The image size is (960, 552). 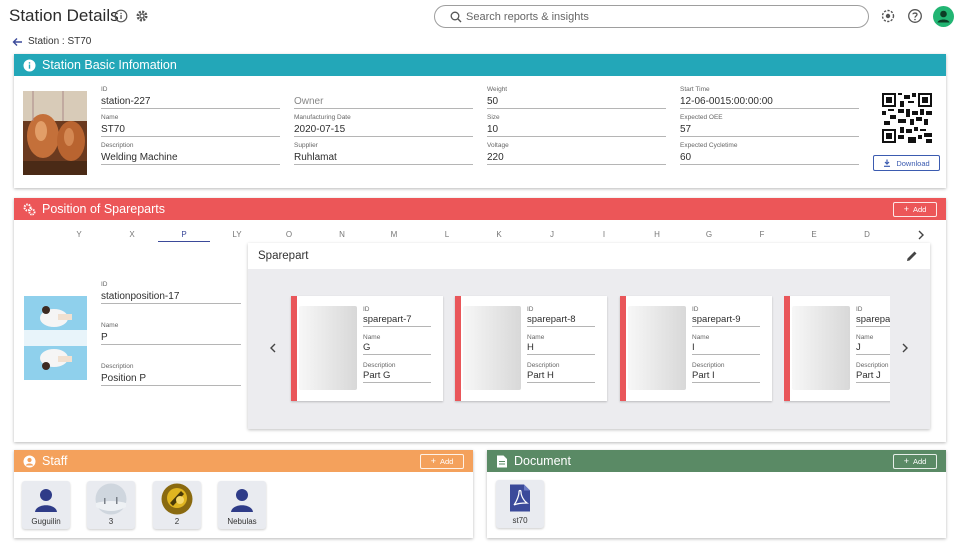 I want to click on sparepart-card: ID sparepart-9 Name I Description Part I, so click(x=696, y=348).